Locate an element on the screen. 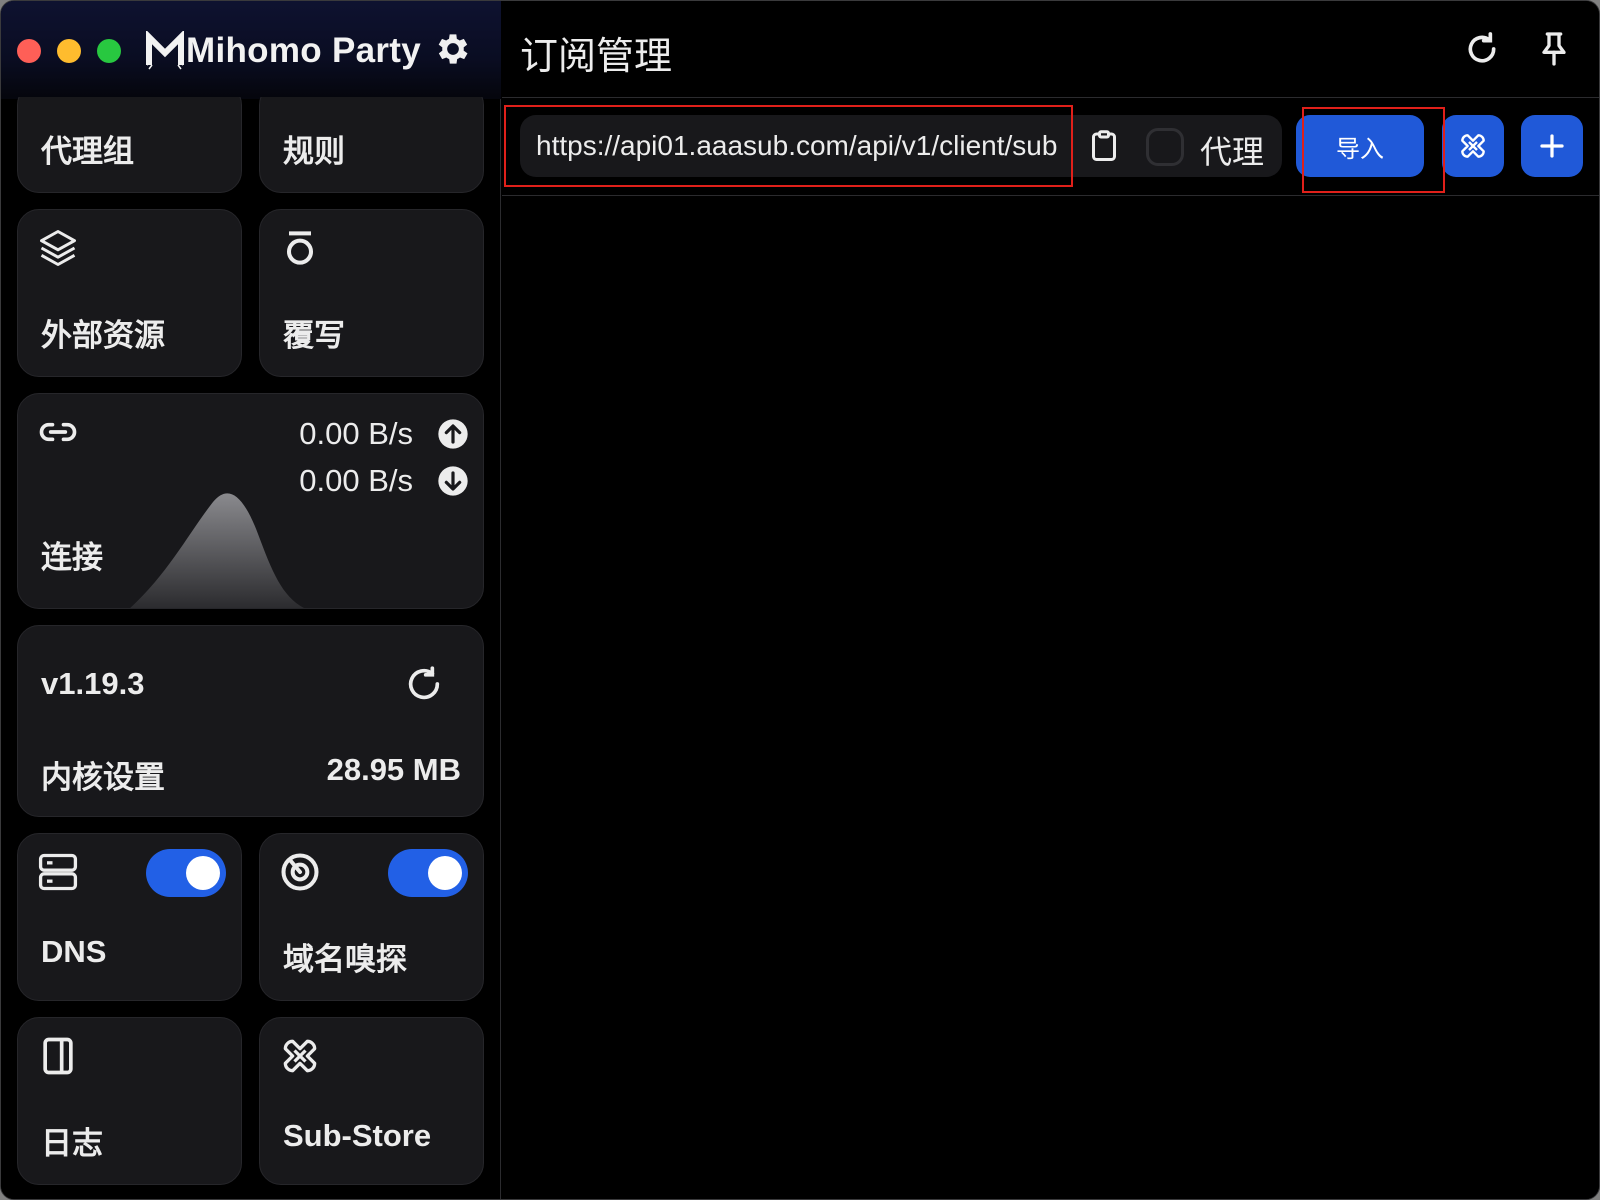  plus-icon is located at coordinates (1552, 146).